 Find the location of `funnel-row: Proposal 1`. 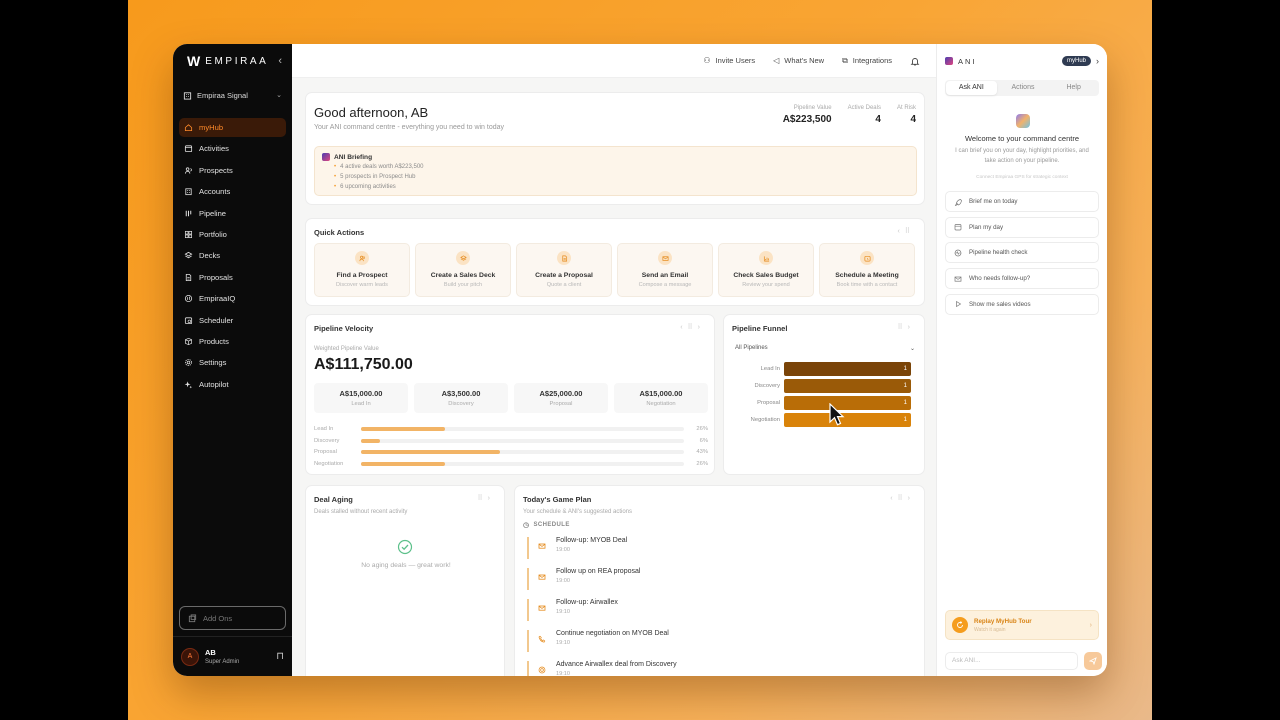

funnel-row: Proposal 1 is located at coordinates (821, 403).